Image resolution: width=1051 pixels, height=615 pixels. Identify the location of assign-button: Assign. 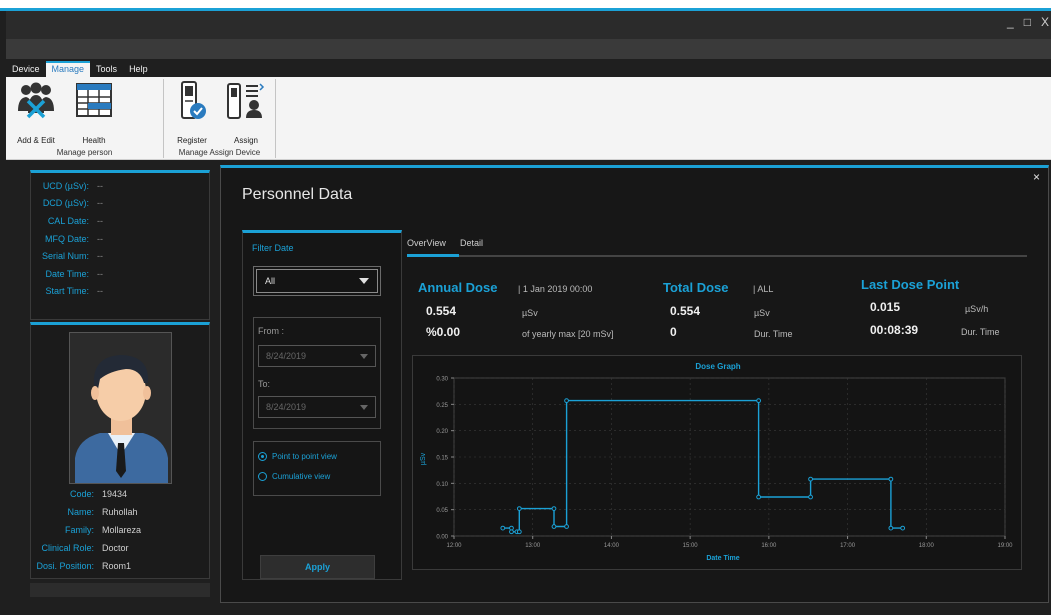
(246, 112).